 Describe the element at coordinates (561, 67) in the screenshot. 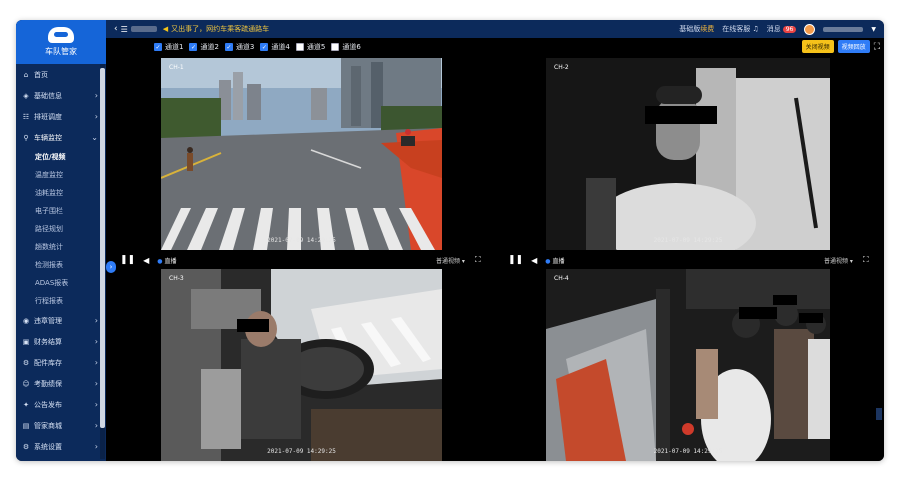

I see `channel-label: CH-2` at that location.